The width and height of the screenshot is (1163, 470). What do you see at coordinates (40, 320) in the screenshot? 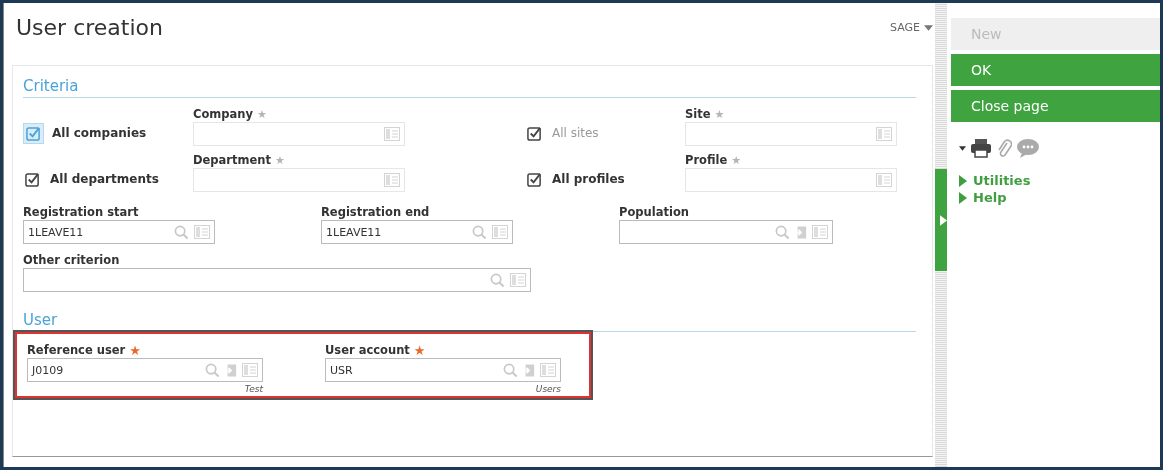
I see `section-heading: User` at bounding box center [40, 320].